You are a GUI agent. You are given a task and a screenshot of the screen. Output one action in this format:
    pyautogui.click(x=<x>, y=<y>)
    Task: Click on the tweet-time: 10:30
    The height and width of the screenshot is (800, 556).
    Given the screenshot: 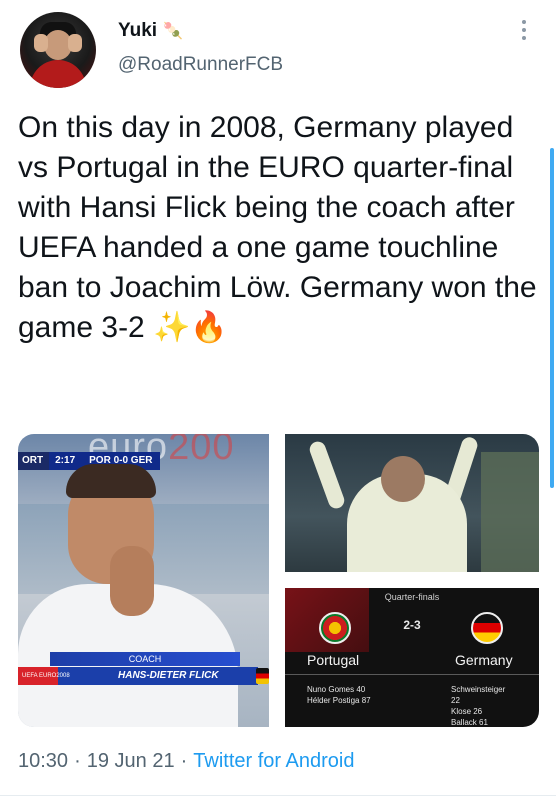 What is the action you would take?
    pyautogui.click(x=43, y=761)
    